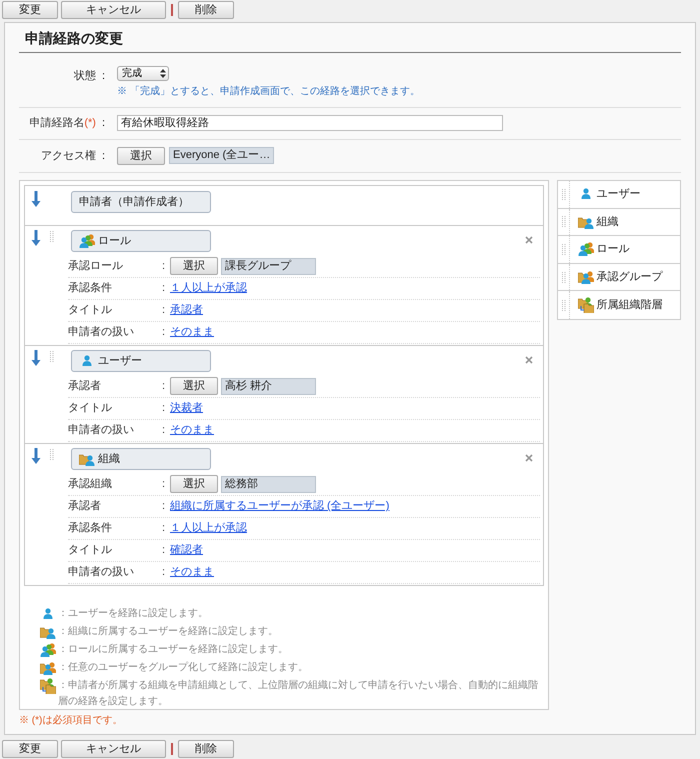 This screenshot has width=700, height=759. I want to click on palette-item: 所属組織階層, so click(619, 305).